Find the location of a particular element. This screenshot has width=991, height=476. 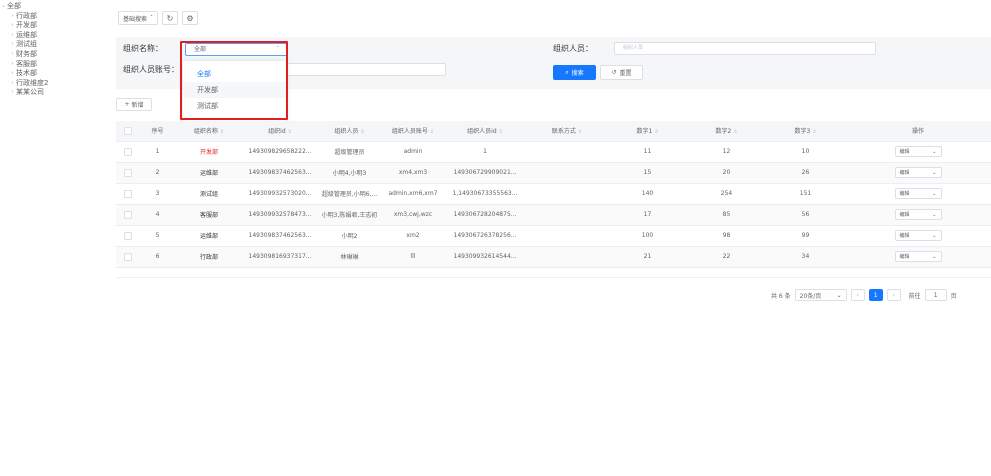

dropdown-option: 全部 is located at coordinates (234, 74).